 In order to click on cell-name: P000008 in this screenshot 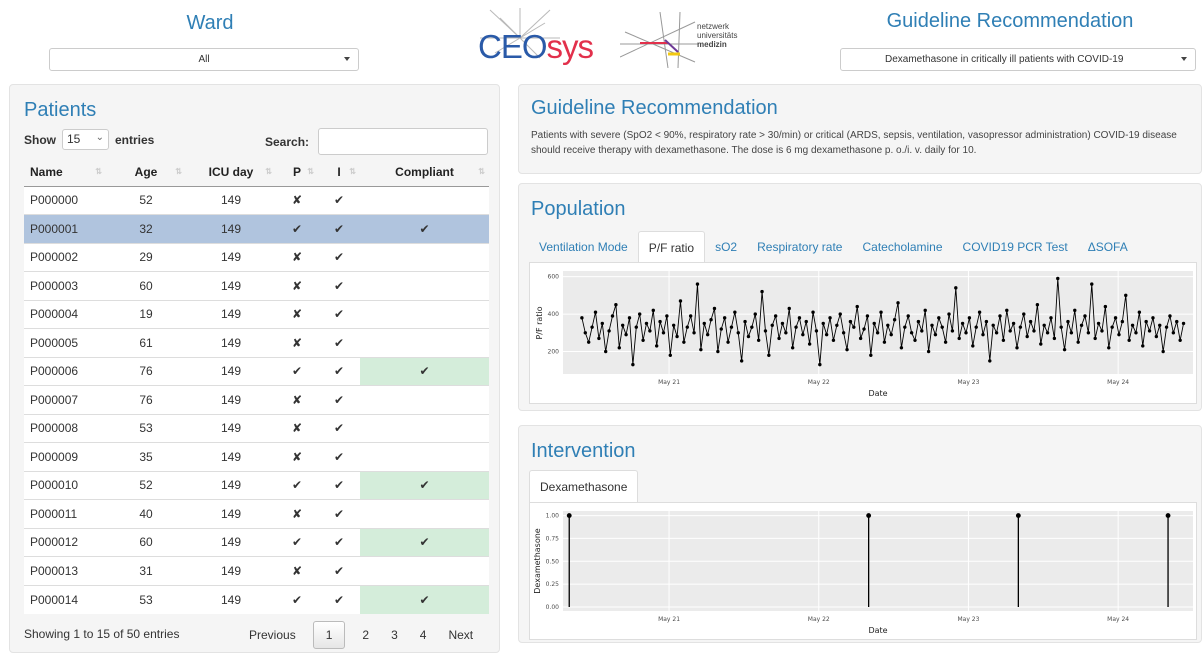, I will do `click(65, 428)`.